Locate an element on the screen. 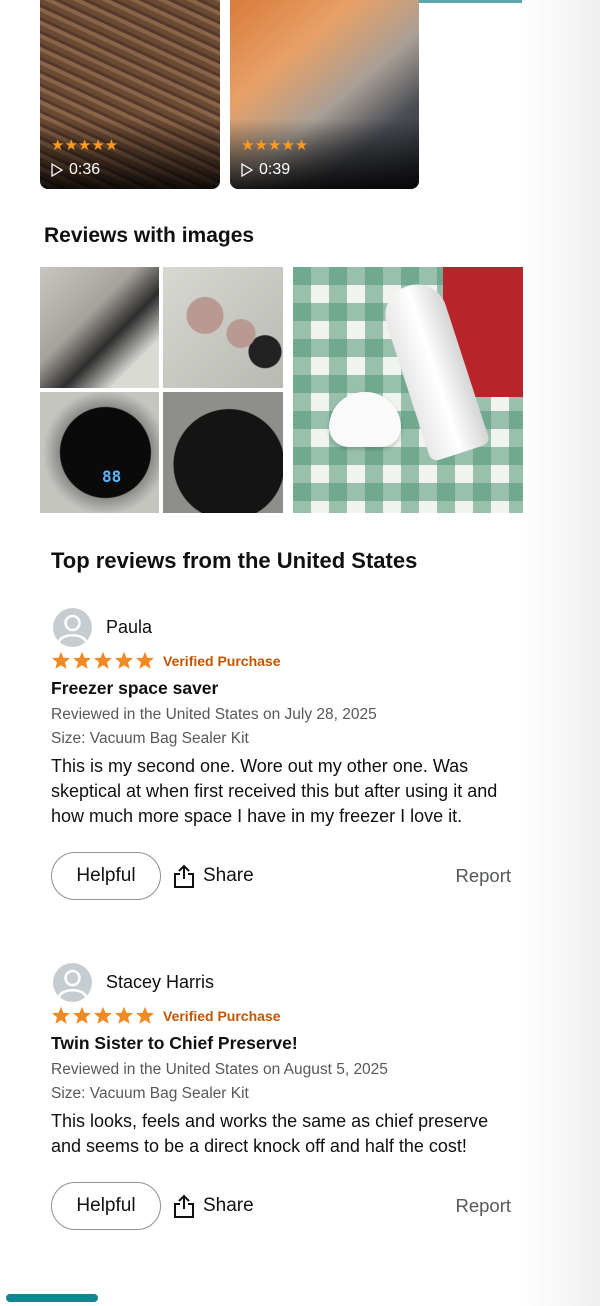 The width and height of the screenshot is (600, 1306). right-edge-shade is located at coordinates (560, 653).